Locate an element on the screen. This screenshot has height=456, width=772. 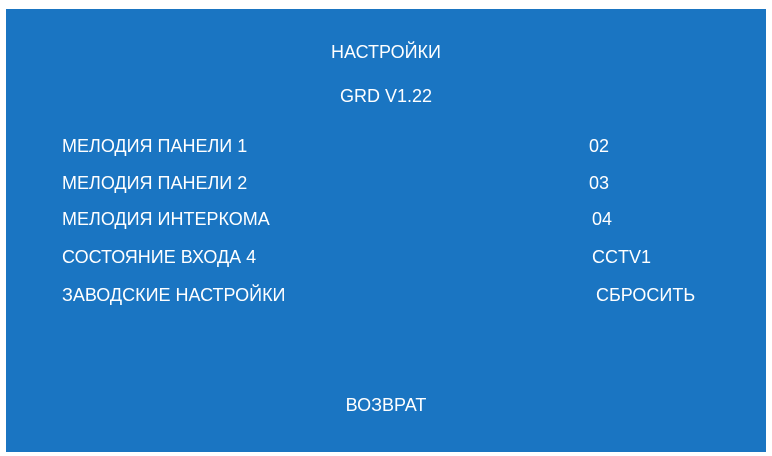
menu-item-value: 02 is located at coordinates (599, 146).